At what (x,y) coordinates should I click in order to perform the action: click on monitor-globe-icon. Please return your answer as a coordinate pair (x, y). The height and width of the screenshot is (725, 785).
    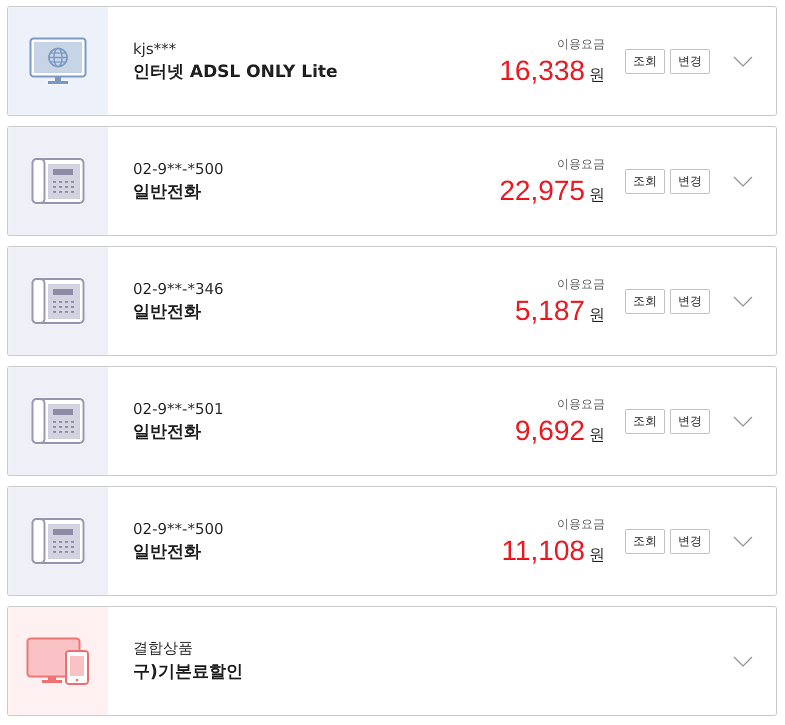
    Looking at the image, I should click on (58, 61).